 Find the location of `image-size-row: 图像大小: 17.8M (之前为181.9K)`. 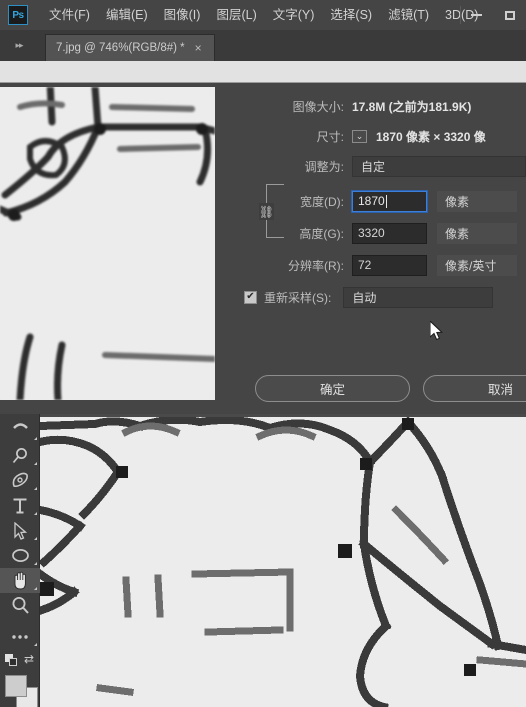

image-size-row: 图像大小: 17.8M (之前为181.9K) is located at coordinates (374, 106).